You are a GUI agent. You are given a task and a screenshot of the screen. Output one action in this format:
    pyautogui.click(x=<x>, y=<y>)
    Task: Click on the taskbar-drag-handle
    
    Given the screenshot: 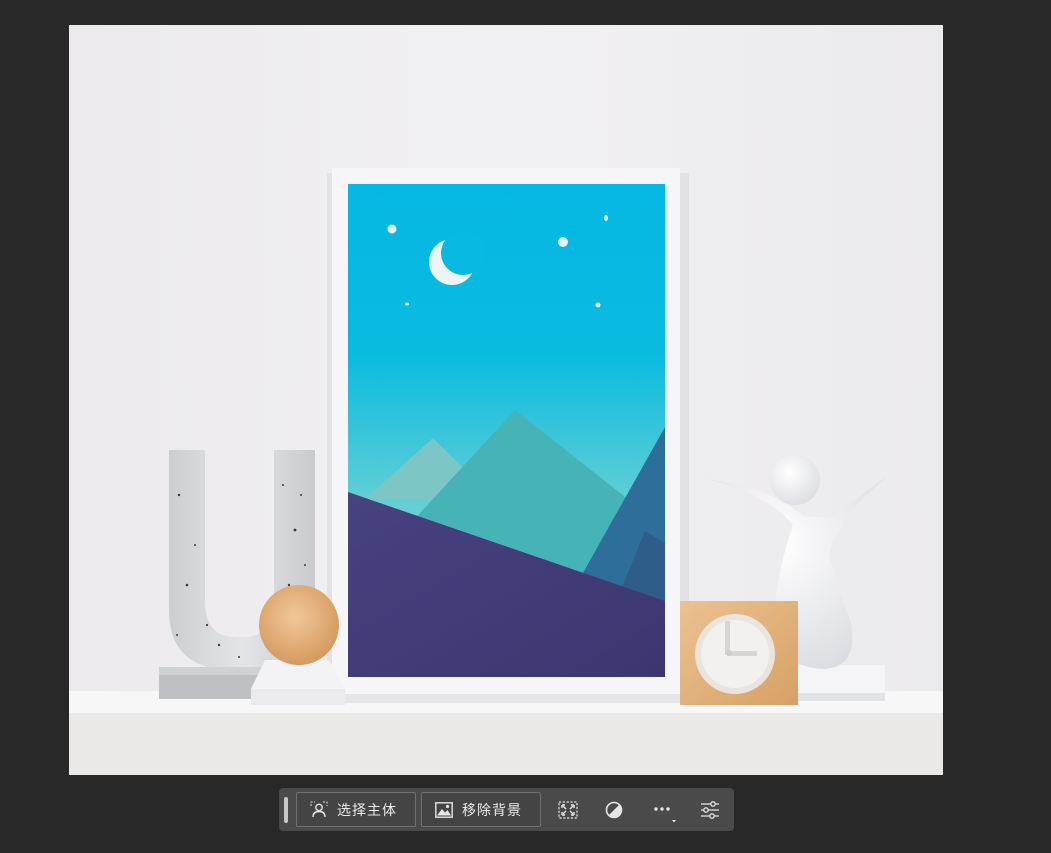 What is the action you would take?
    pyautogui.click(x=286, y=810)
    